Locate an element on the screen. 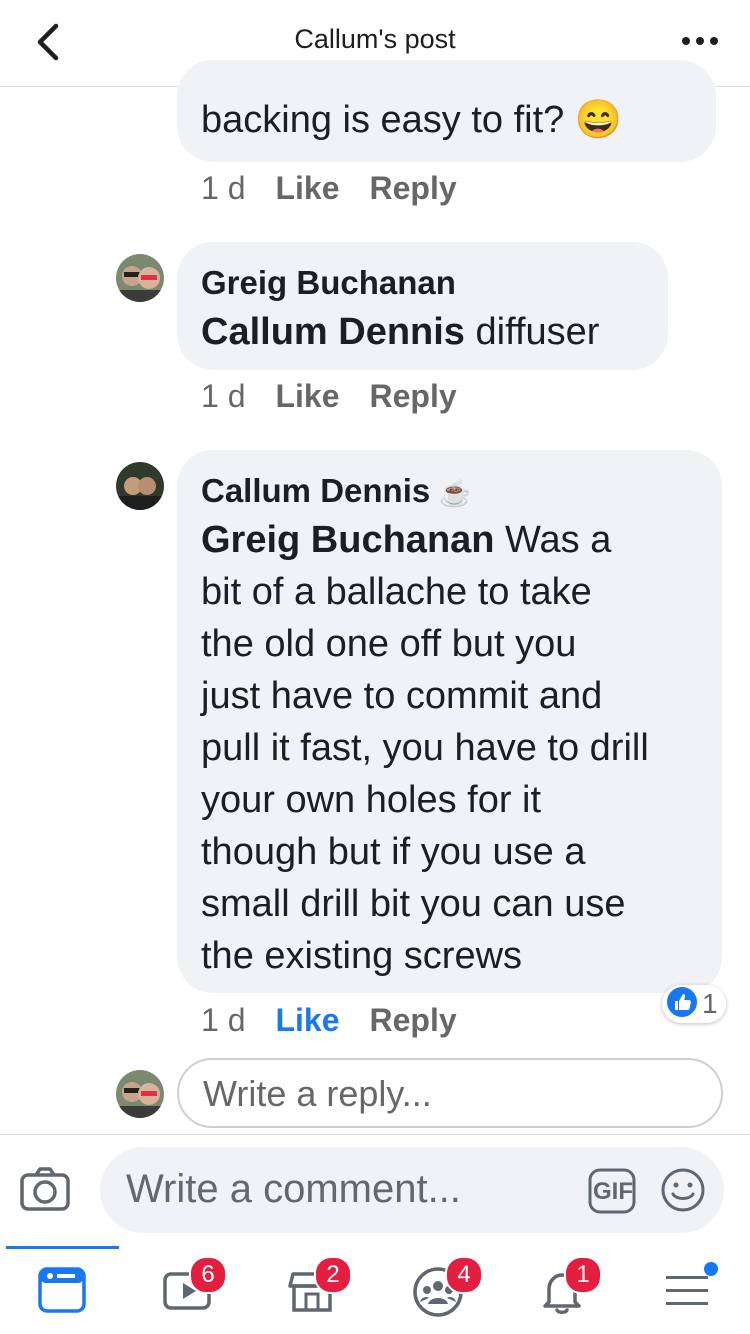  gif-label: GIF is located at coordinates (613, 1191).